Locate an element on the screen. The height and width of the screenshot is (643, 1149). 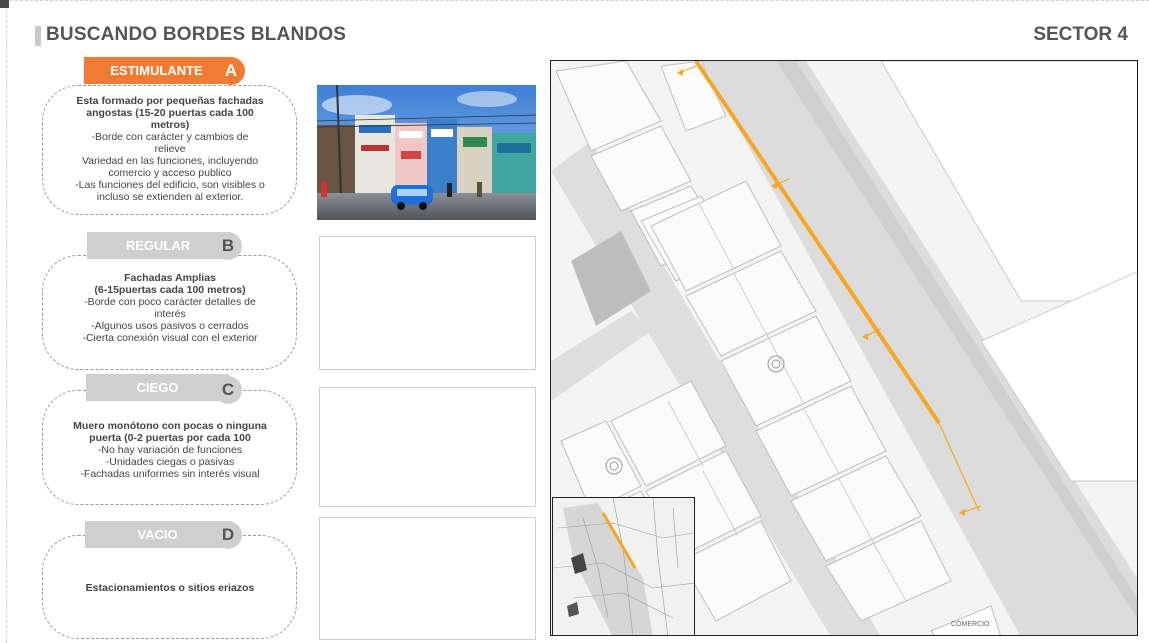
description-line: relieve is located at coordinates (170, 149).